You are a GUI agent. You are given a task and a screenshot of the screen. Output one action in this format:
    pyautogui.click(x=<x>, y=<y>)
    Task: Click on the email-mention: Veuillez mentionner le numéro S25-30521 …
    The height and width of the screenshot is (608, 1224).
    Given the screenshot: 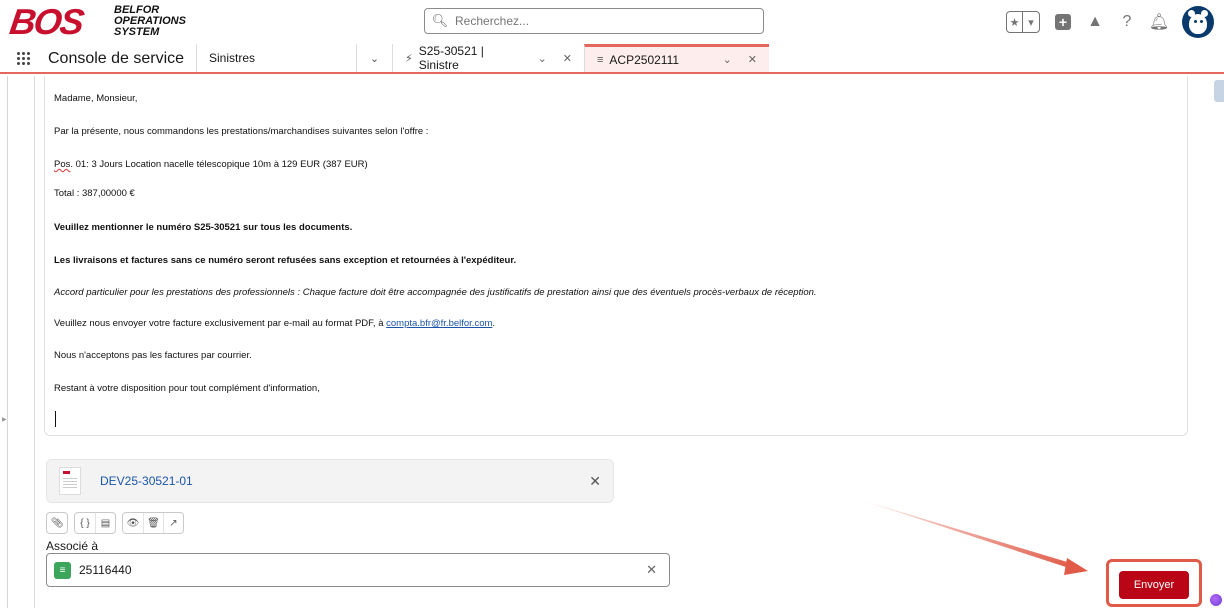 What is the action you would take?
    pyautogui.click(x=203, y=227)
    